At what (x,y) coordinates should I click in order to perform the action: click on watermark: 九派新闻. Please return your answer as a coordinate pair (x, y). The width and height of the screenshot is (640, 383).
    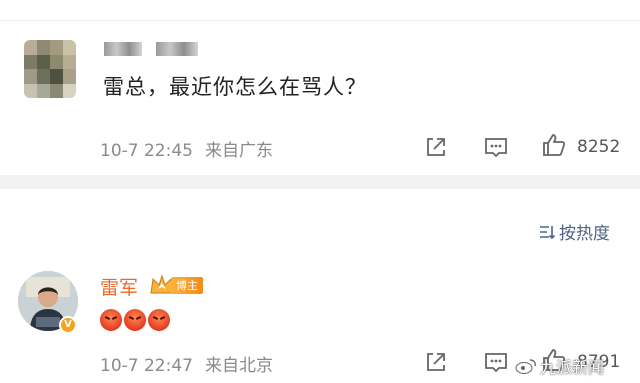
    Looking at the image, I should click on (559, 366).